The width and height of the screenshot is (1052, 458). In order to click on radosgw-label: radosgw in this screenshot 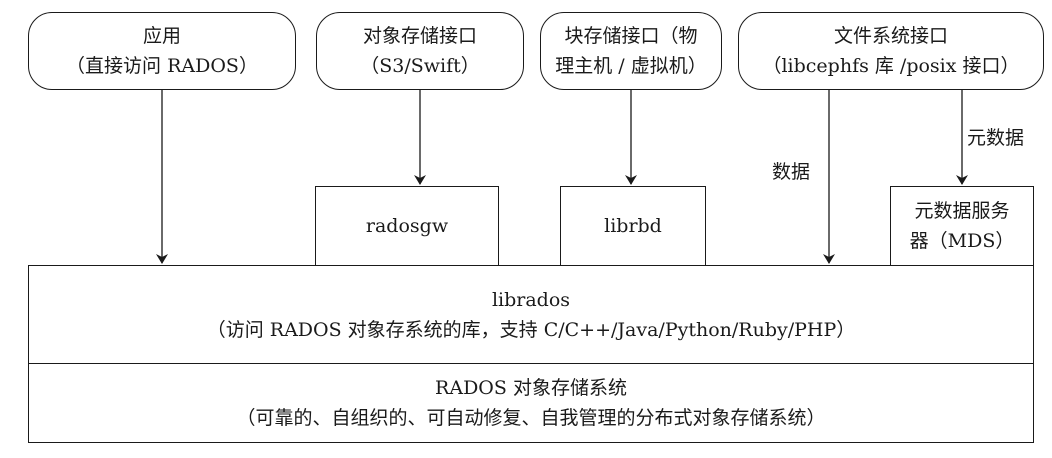, I will do `click(407, 226)`.